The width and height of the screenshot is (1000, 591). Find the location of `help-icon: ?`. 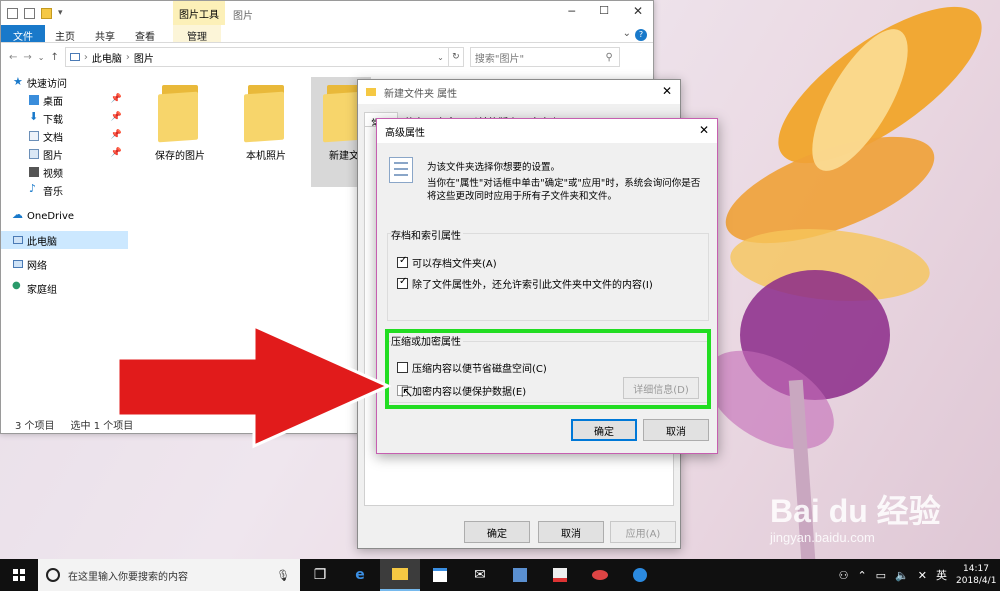

help-icon: ? is located at coordinates (641, 35).